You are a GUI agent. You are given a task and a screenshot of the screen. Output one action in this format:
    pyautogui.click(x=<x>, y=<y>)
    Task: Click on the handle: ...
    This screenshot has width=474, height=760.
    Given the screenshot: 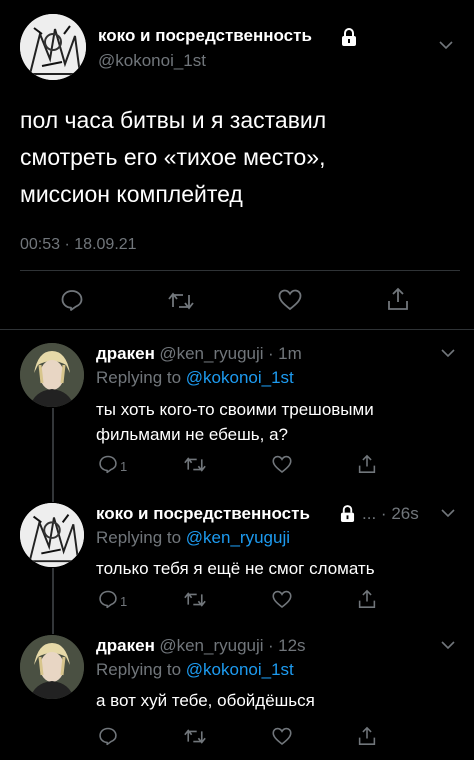 What is the action you would take?
    pyautogui.click(x=369, y=513)
    